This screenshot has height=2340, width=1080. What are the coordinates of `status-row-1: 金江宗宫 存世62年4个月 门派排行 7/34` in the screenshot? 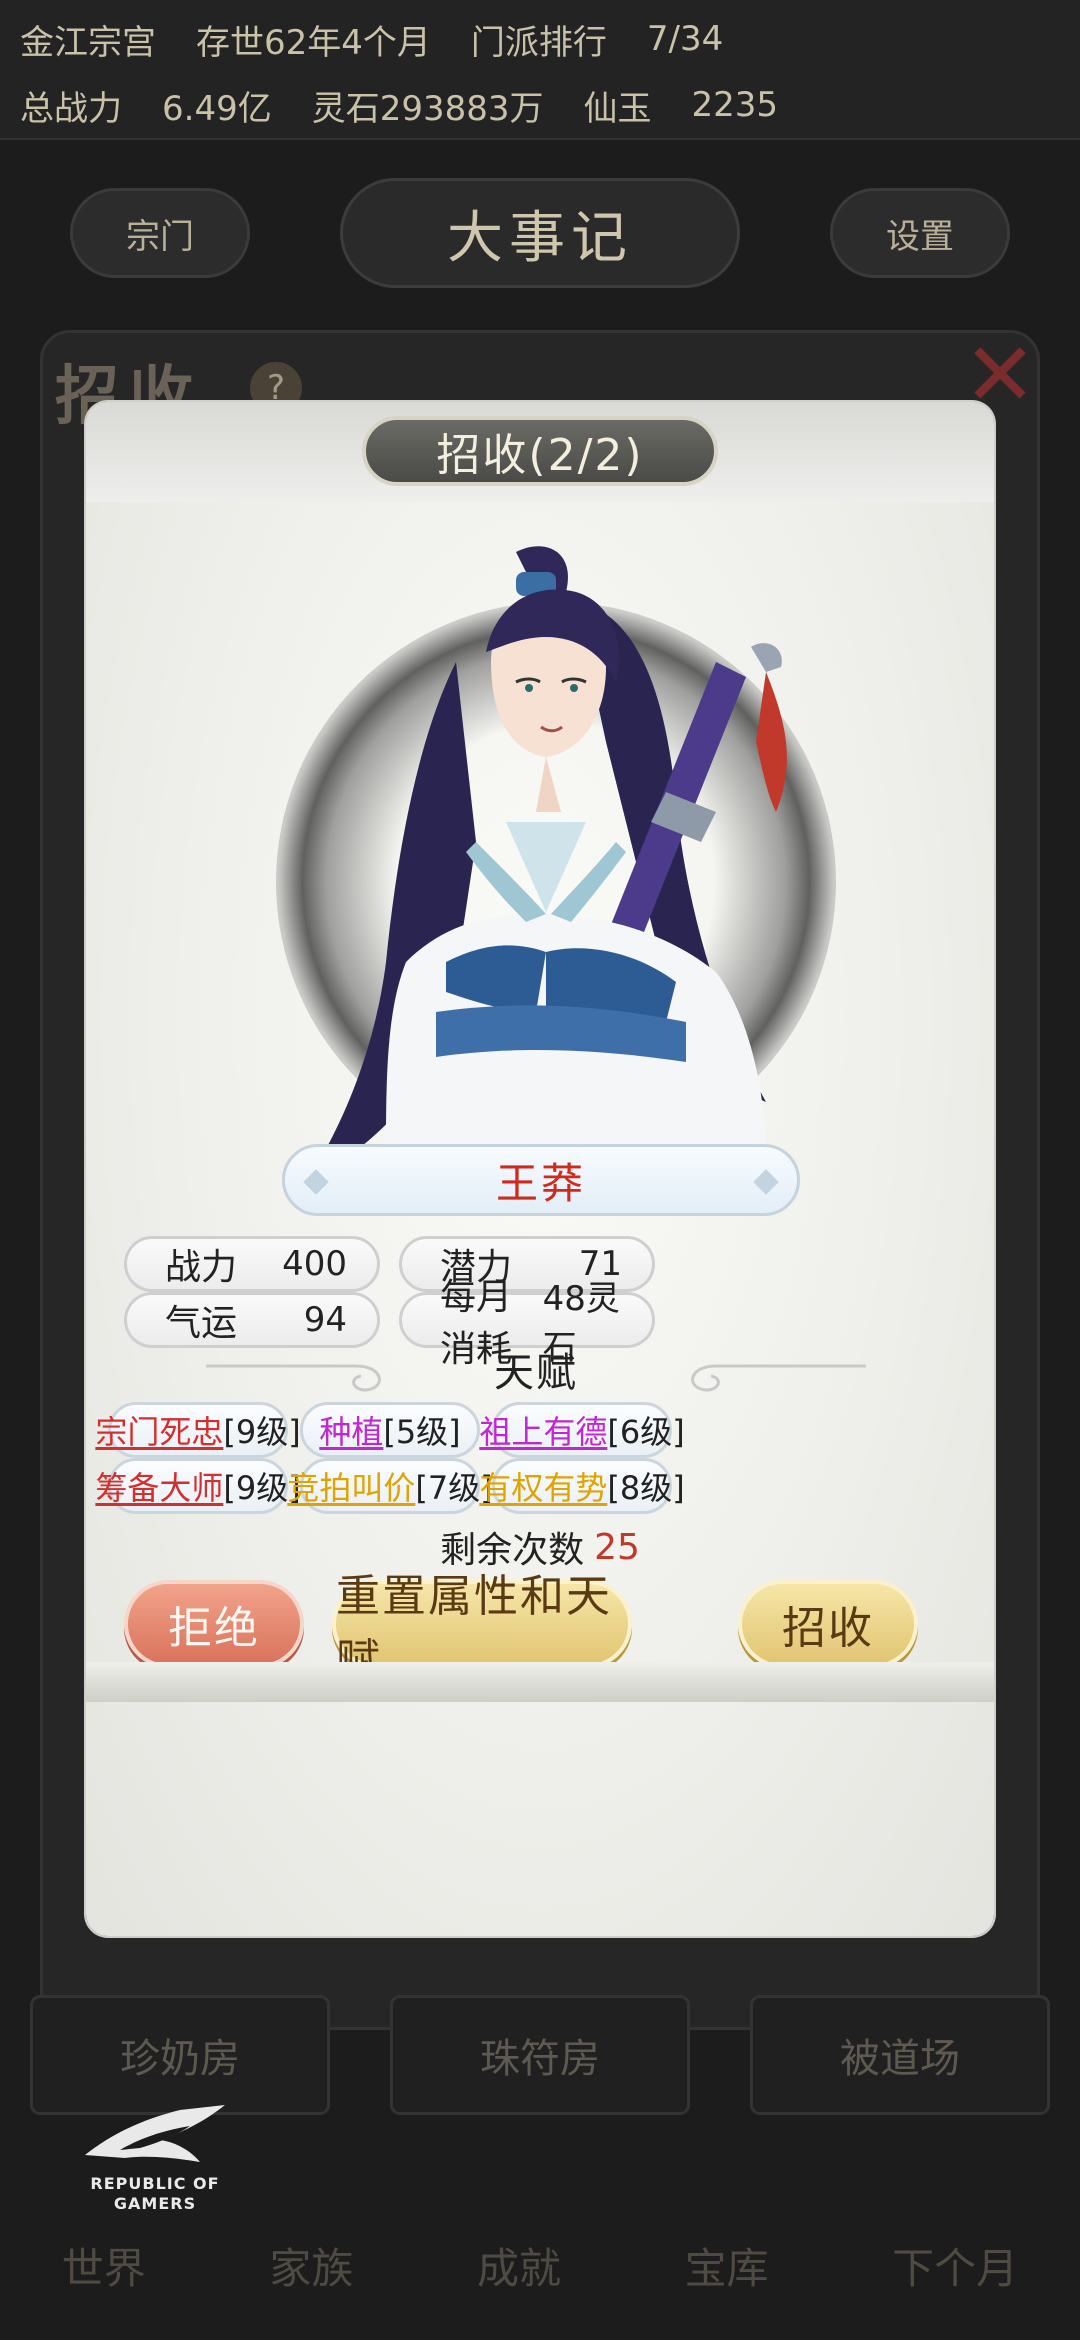 It's located at (540, 39).